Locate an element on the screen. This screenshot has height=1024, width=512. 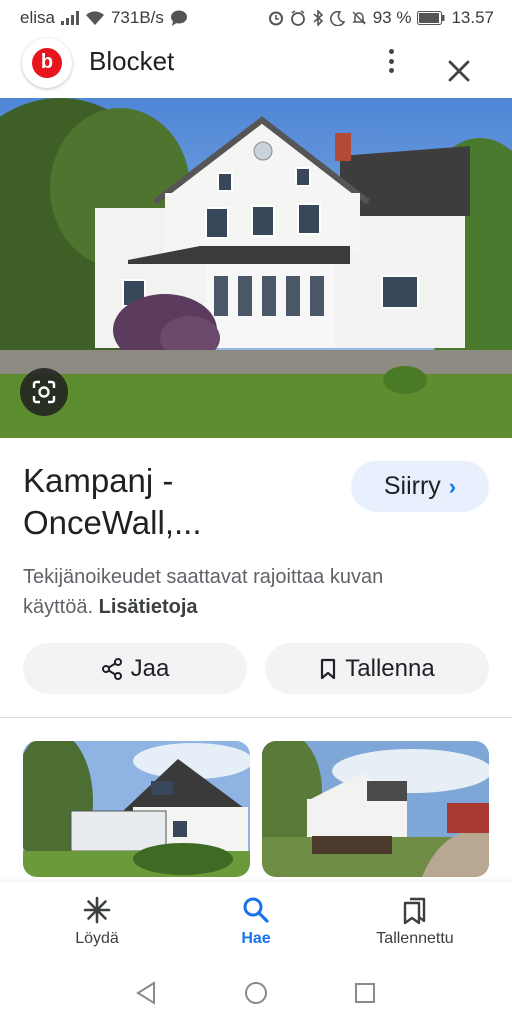
wifi-icon is located at coordinates (95, 18).